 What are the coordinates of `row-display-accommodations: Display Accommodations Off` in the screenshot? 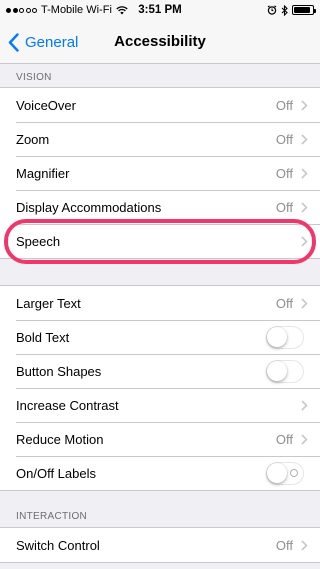 It's located at (160, 207).